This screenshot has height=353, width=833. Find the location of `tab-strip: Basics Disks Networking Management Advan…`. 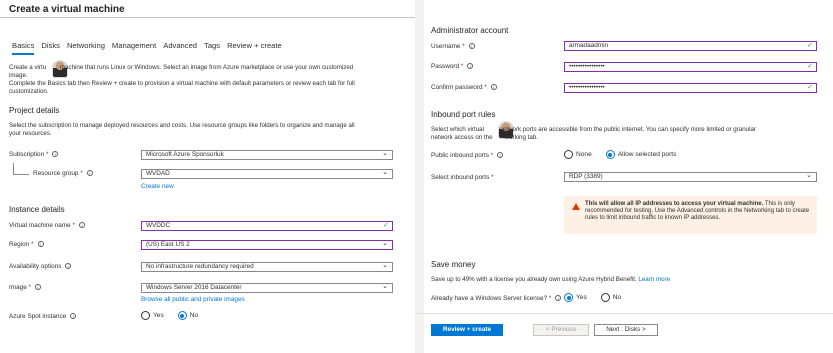

tab-strip: Basics Disks Networking Management Advan… is located at coordinates (147, 48).